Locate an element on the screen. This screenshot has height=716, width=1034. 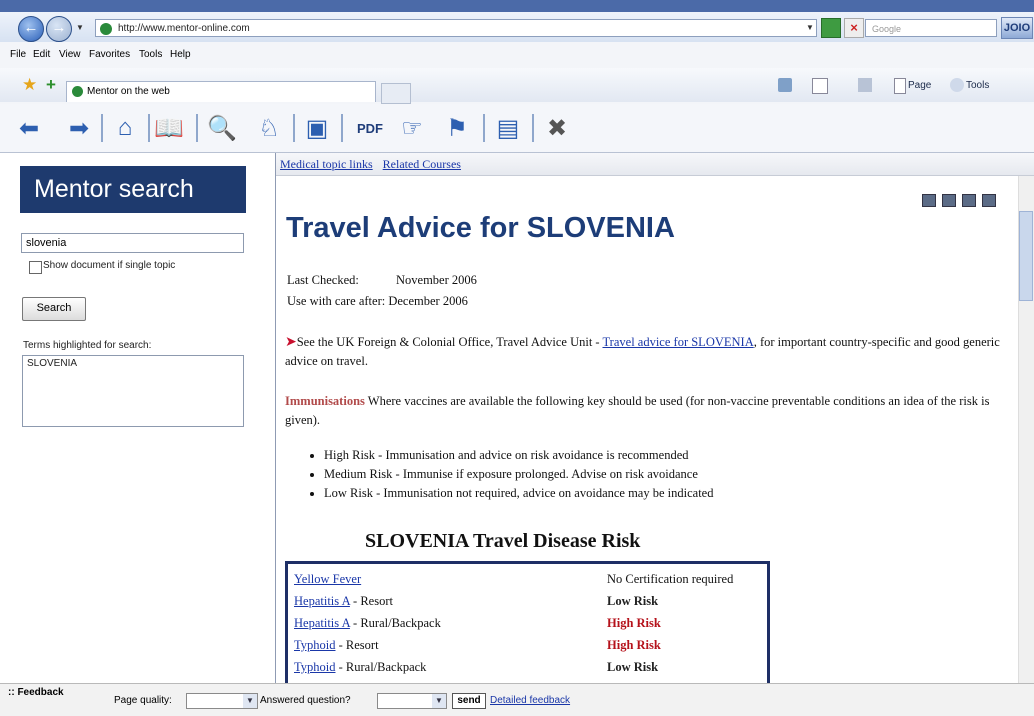
menu-favorites: Favorites is located at coordinates (109, 55).